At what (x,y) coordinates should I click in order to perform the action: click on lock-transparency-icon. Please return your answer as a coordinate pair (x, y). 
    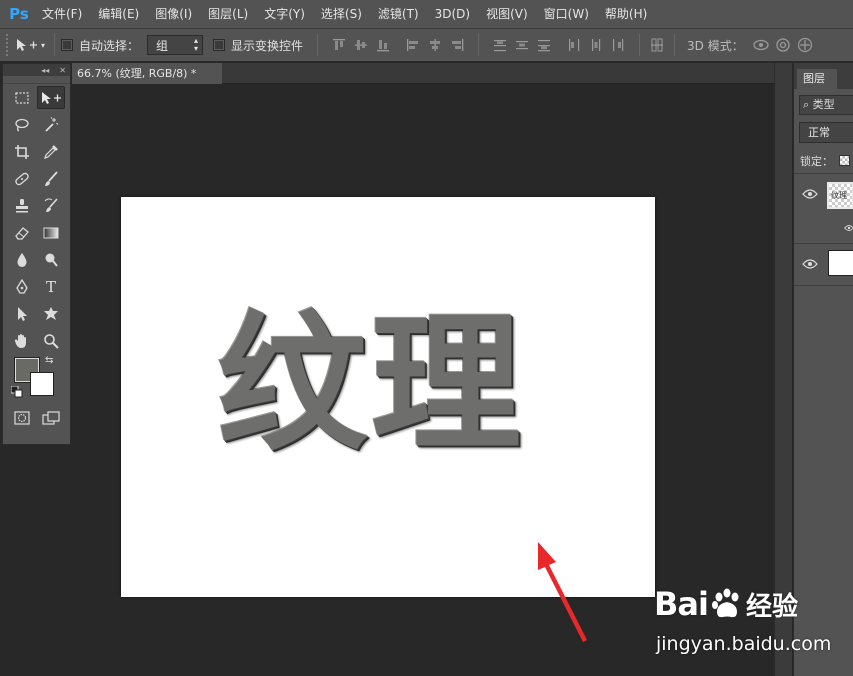
    Looking at the image, I should click on (844, 160).